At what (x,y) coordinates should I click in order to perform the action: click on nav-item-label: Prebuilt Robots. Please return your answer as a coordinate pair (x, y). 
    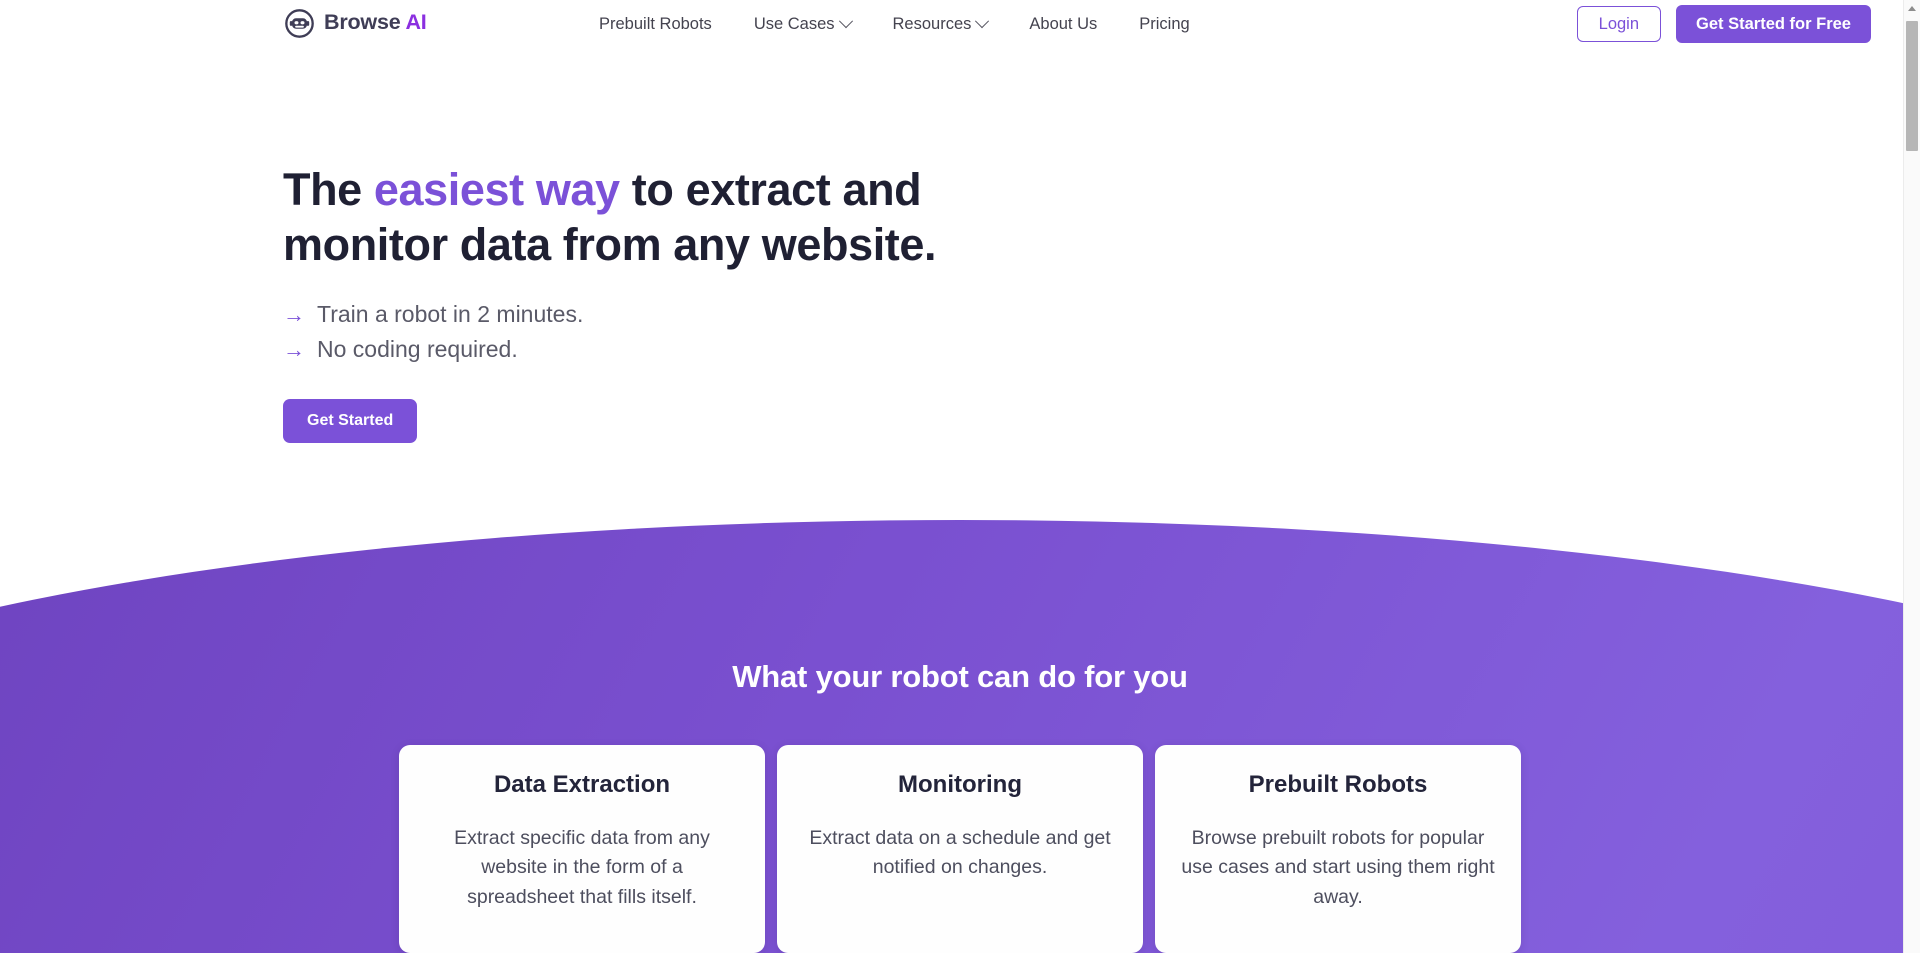
    Looking at the image, I should click on (655, 24).